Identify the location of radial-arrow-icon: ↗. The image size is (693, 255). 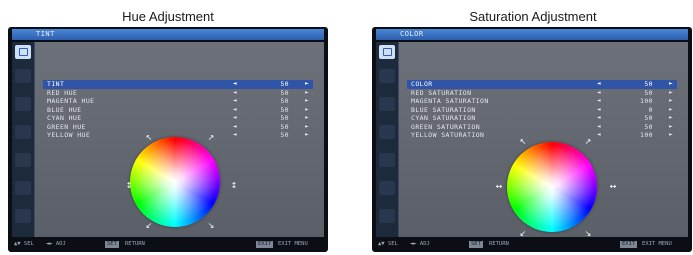
(588, 141).